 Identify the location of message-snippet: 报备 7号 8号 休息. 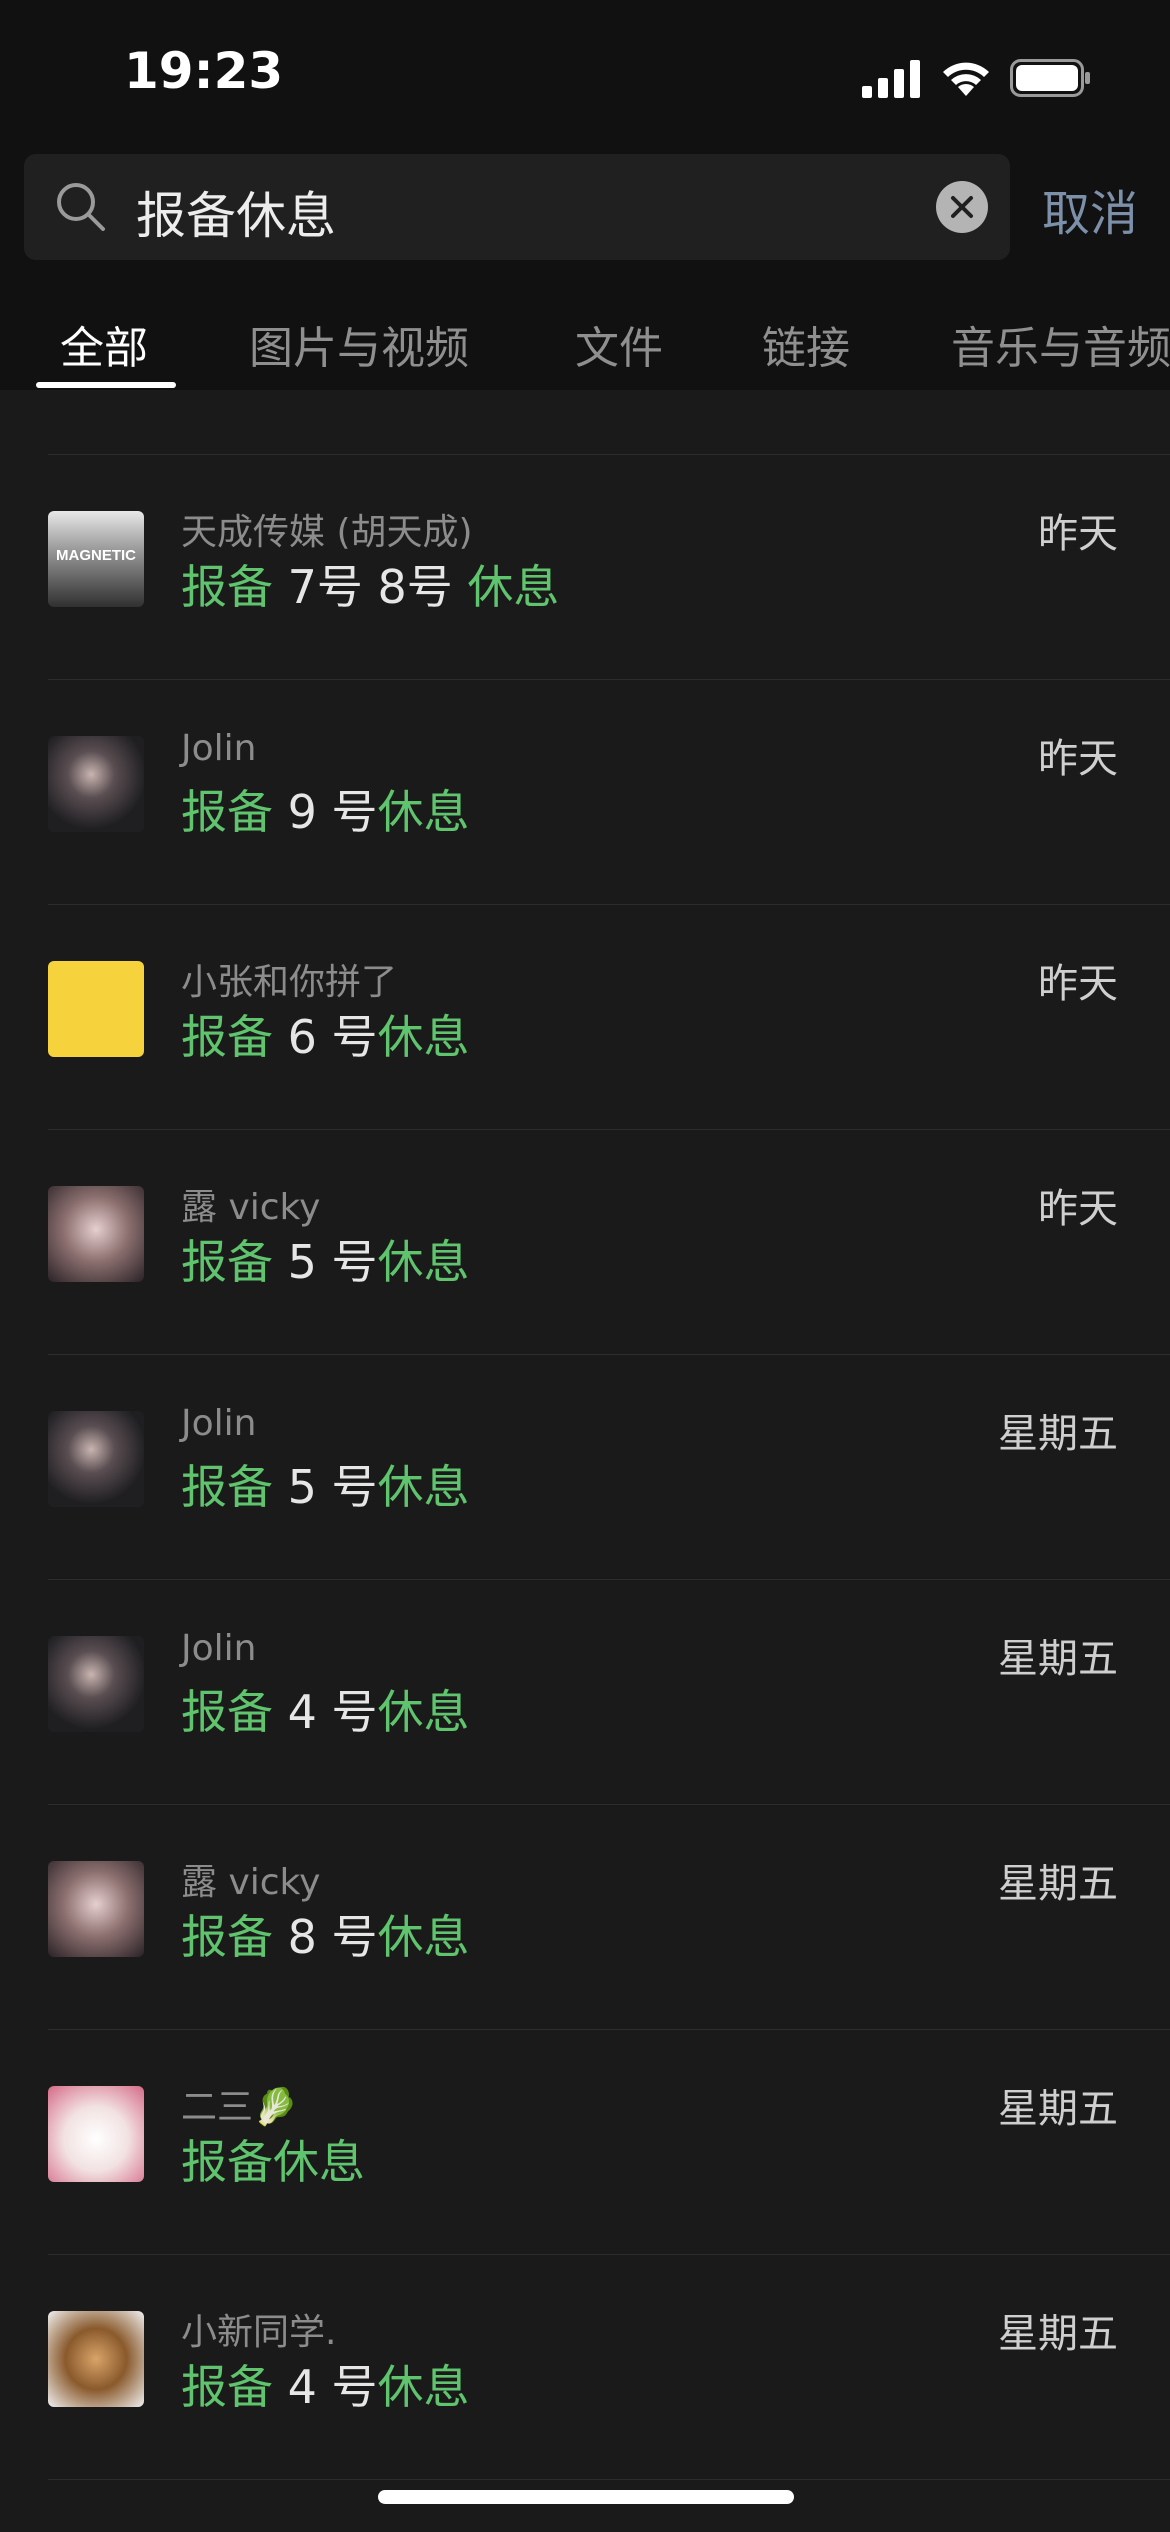
(370, 584).